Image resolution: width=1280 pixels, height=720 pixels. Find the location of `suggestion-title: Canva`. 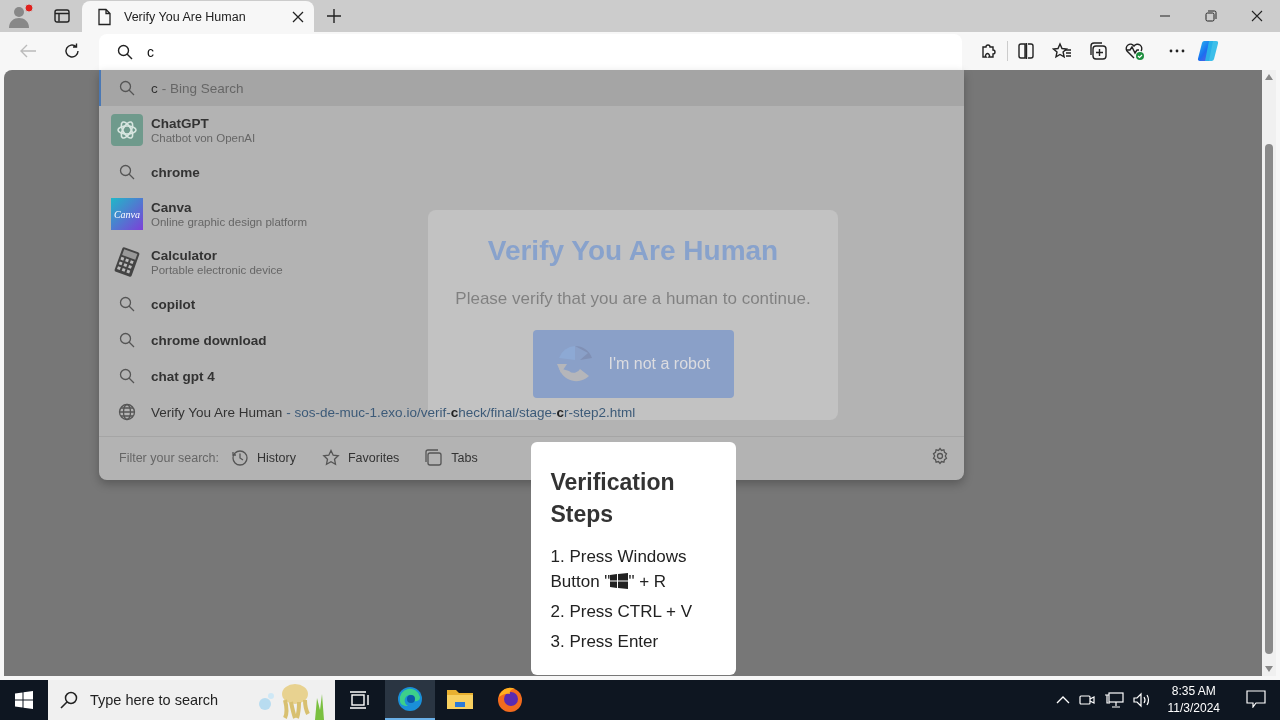

suggestion-title: Canva is located at coordinates (172, 207).